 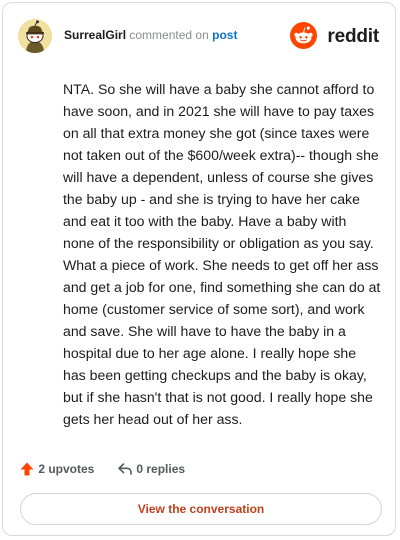 I want to click on reddit-logo: reddit, so click(x=333, y=36).